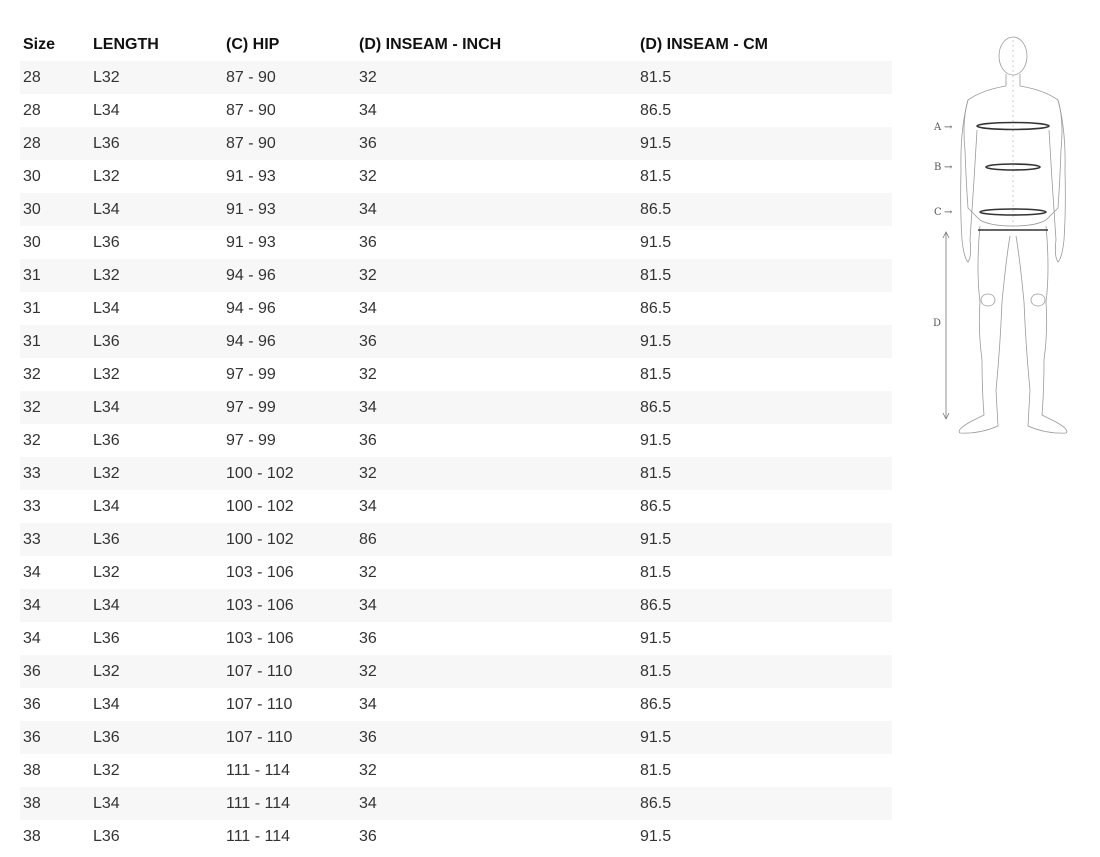 The image size is (1100, 857). What do you see at coordinates (55, 308) in the screenshot?
I see `cell-size: 31` at bounding box center [55, 308].